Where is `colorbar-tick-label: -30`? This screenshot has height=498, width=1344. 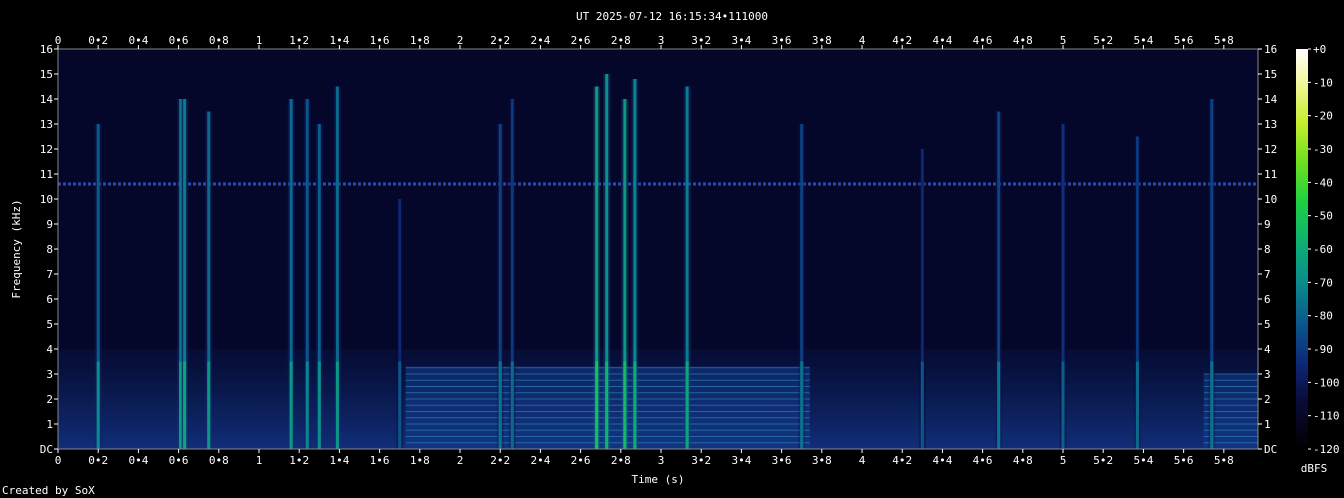
colorbar-tick-label: -30 is located at coordinates (1323, 149).